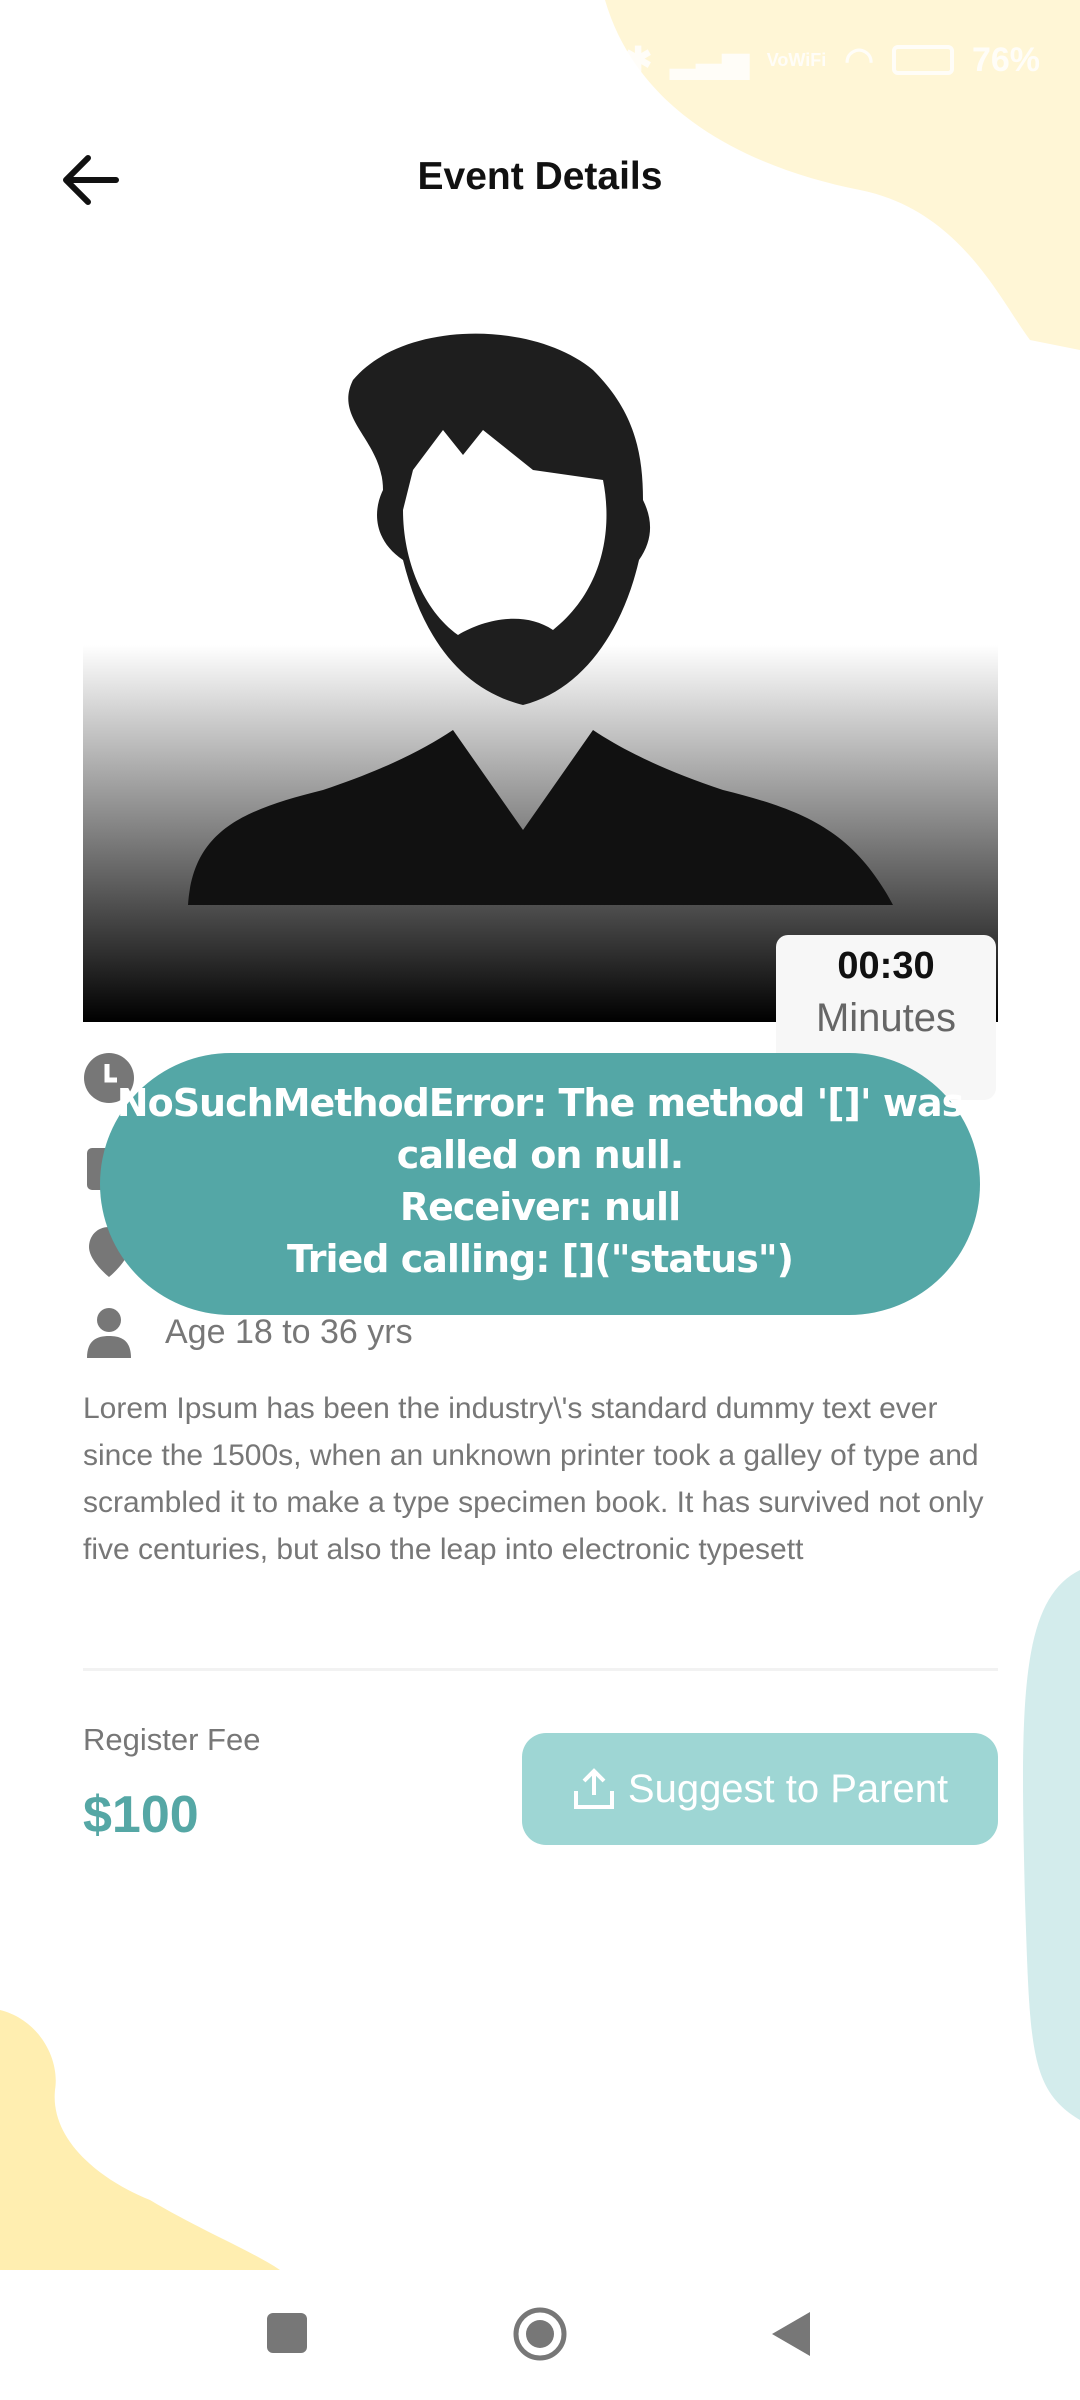 This screenshot has width=1080, height=2400. What do you see at coordinates (791, 2334) in the screenshot?
I see `back-button` at bounding box center [791, 2334].